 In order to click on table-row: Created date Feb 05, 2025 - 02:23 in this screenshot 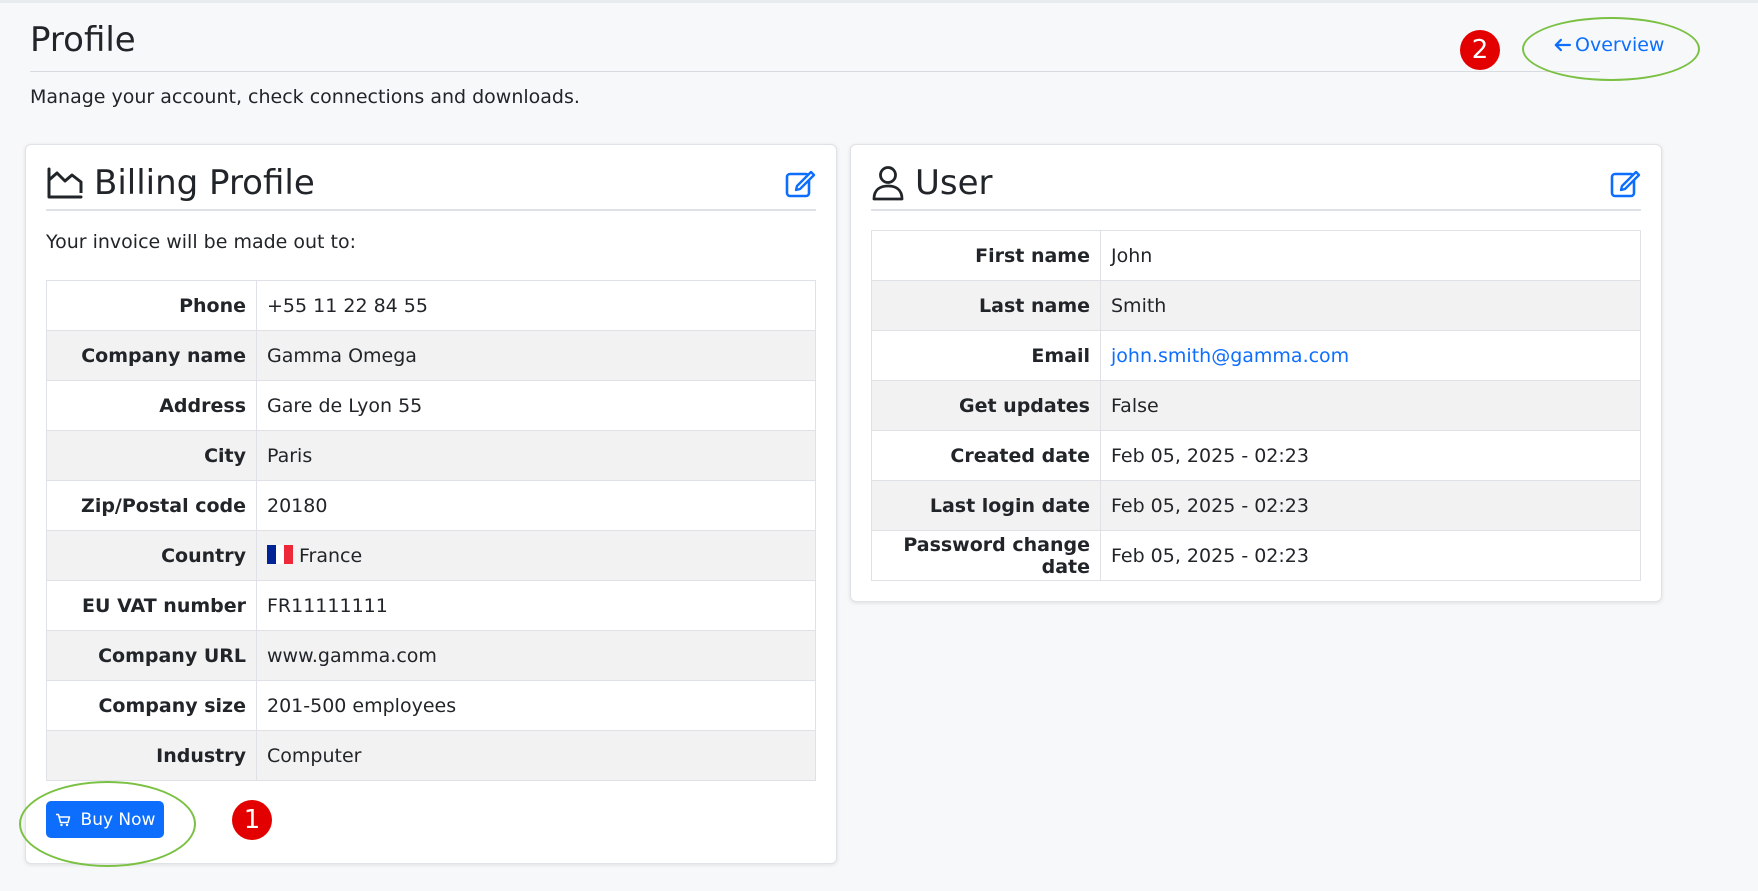, I will do `click(1256, 455)`.